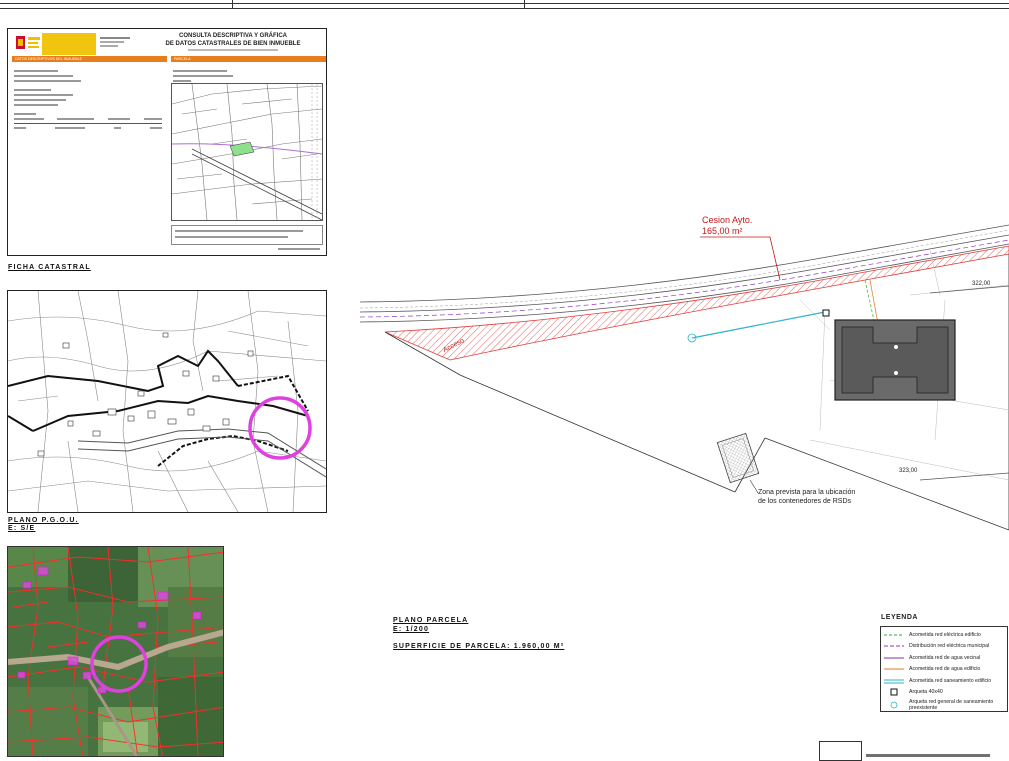  What do you see at coordinates (899, 617) in the screenshot?
I see `legend-title: LEYENDA` at bounding box center [899, 617].